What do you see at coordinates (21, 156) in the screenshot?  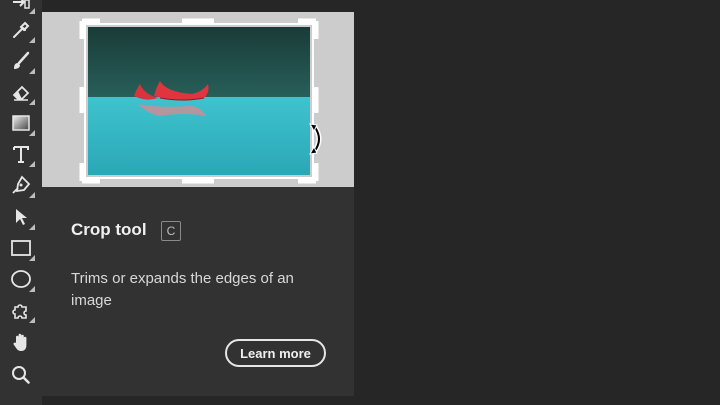 I see `type-tool` at bounding box center [21, 156].